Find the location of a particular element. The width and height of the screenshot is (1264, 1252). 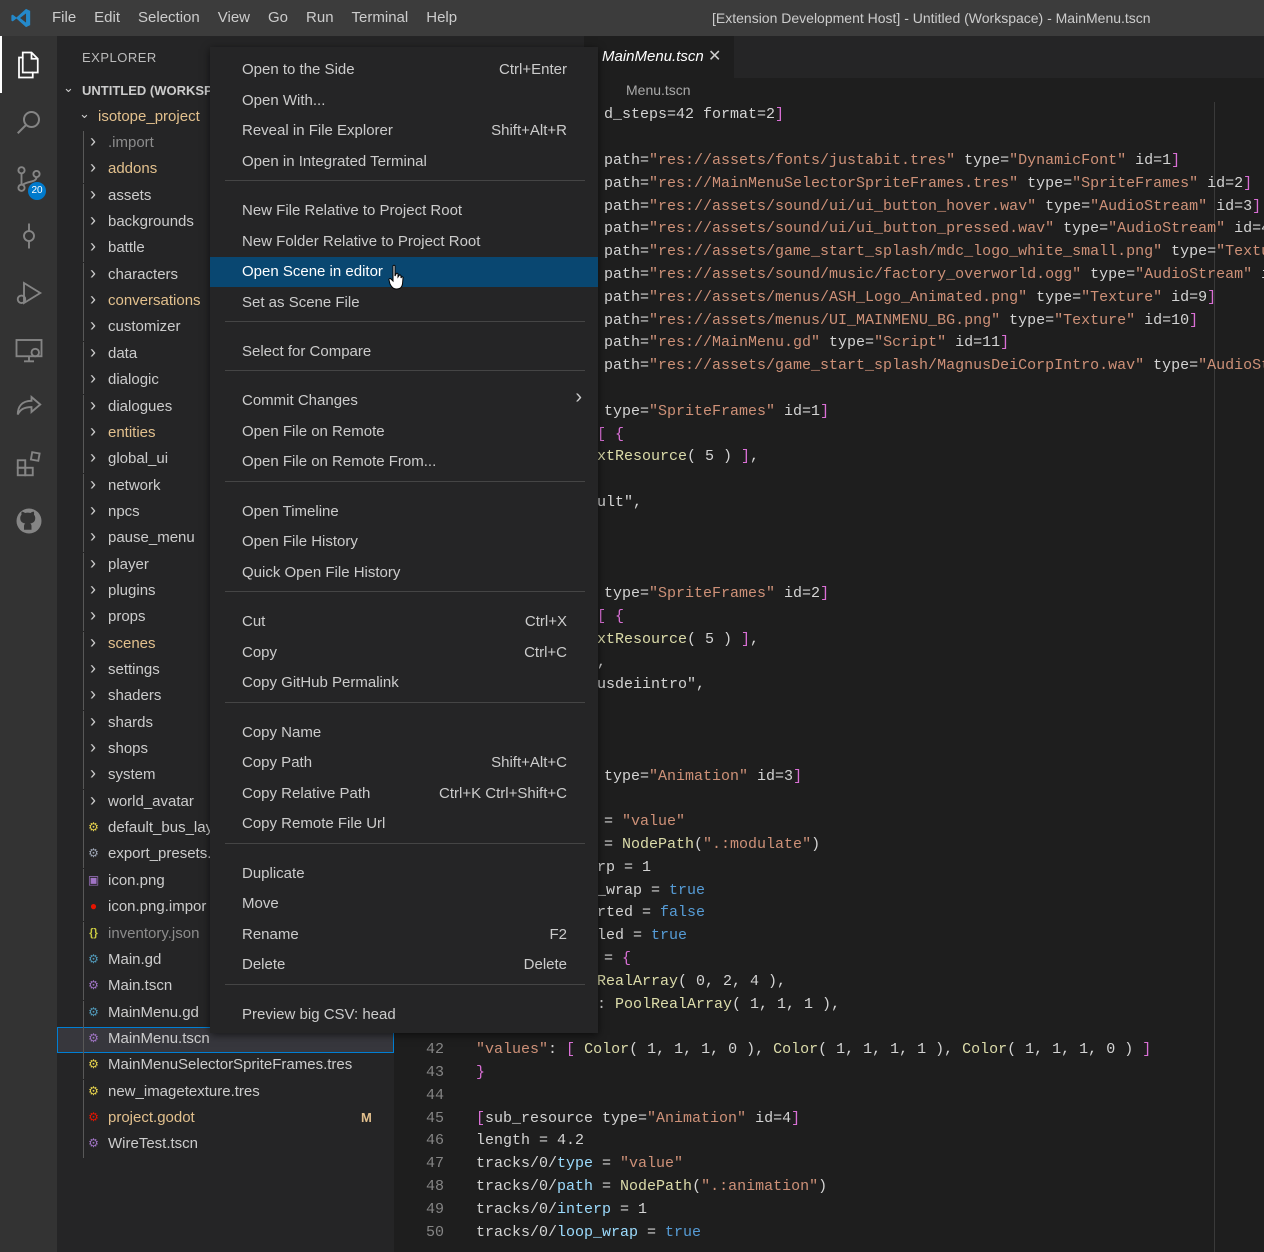

menu-item-cut: Cut Ctrl+X is located at coordinates (404, 622).